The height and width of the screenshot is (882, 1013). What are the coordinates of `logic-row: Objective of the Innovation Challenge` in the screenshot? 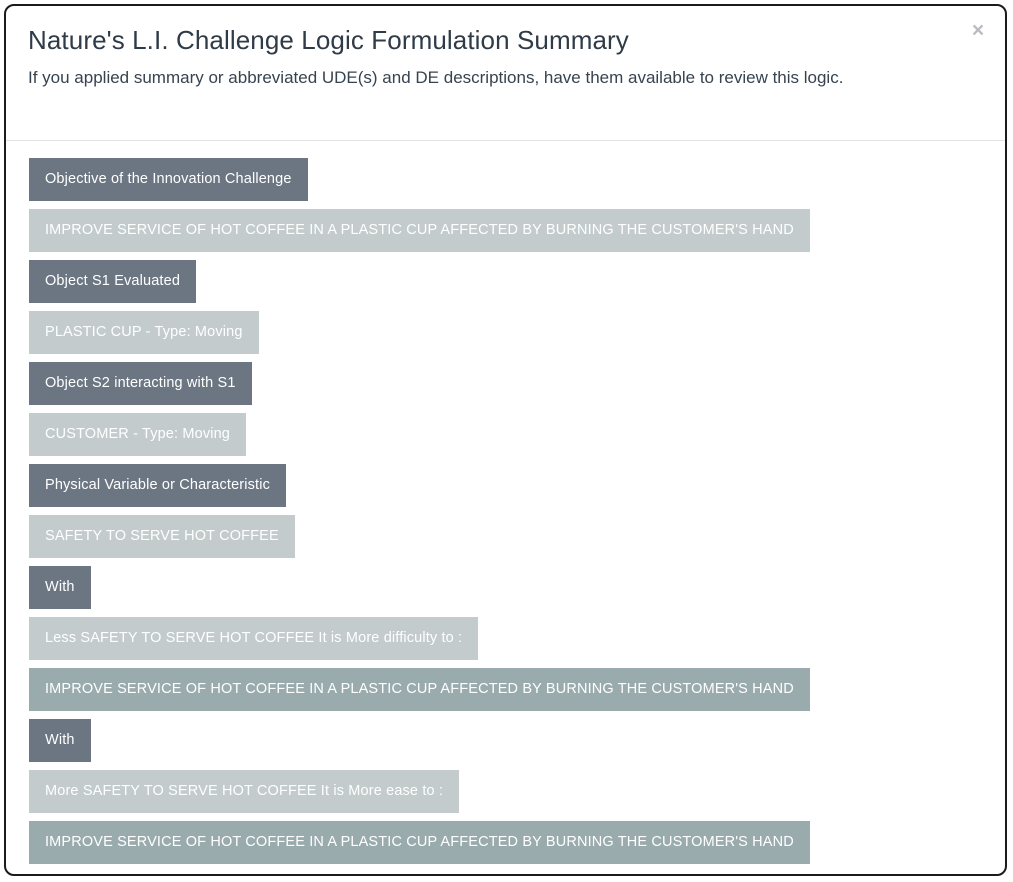 It's located at (168, 179).